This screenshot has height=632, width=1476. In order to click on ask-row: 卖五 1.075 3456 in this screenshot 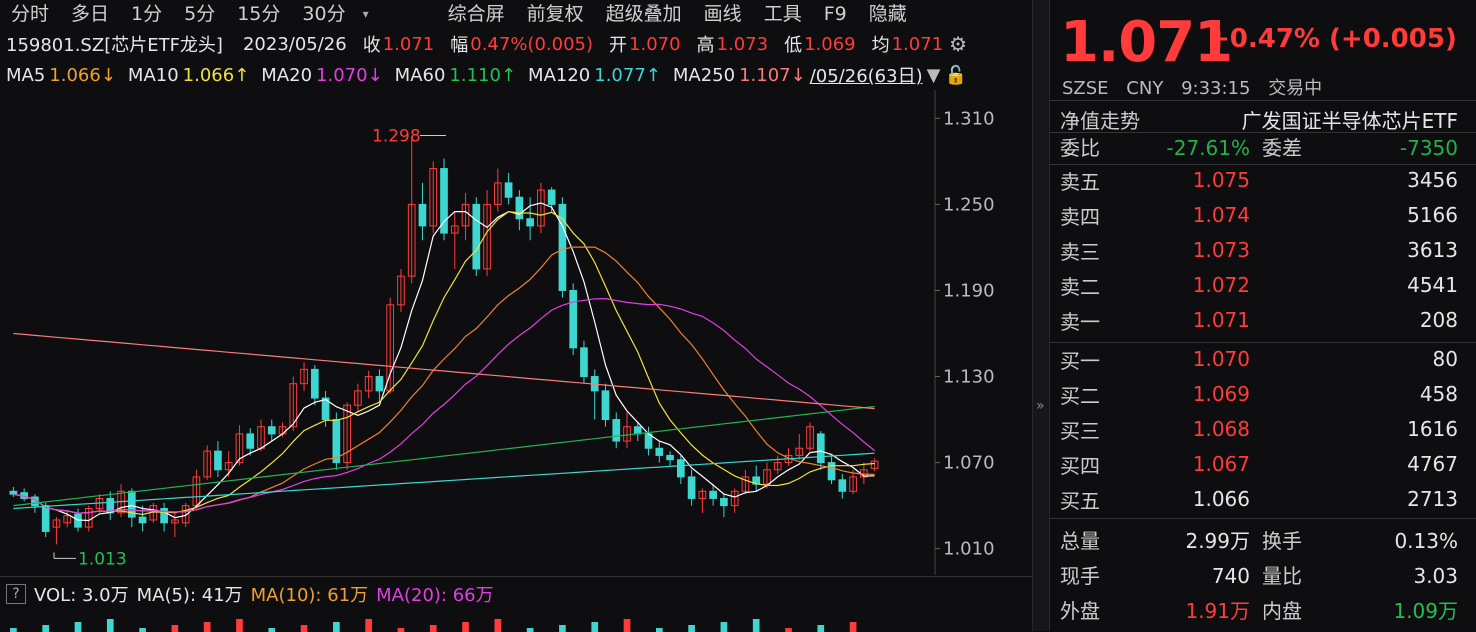, I will do `click(1263, 180)`.